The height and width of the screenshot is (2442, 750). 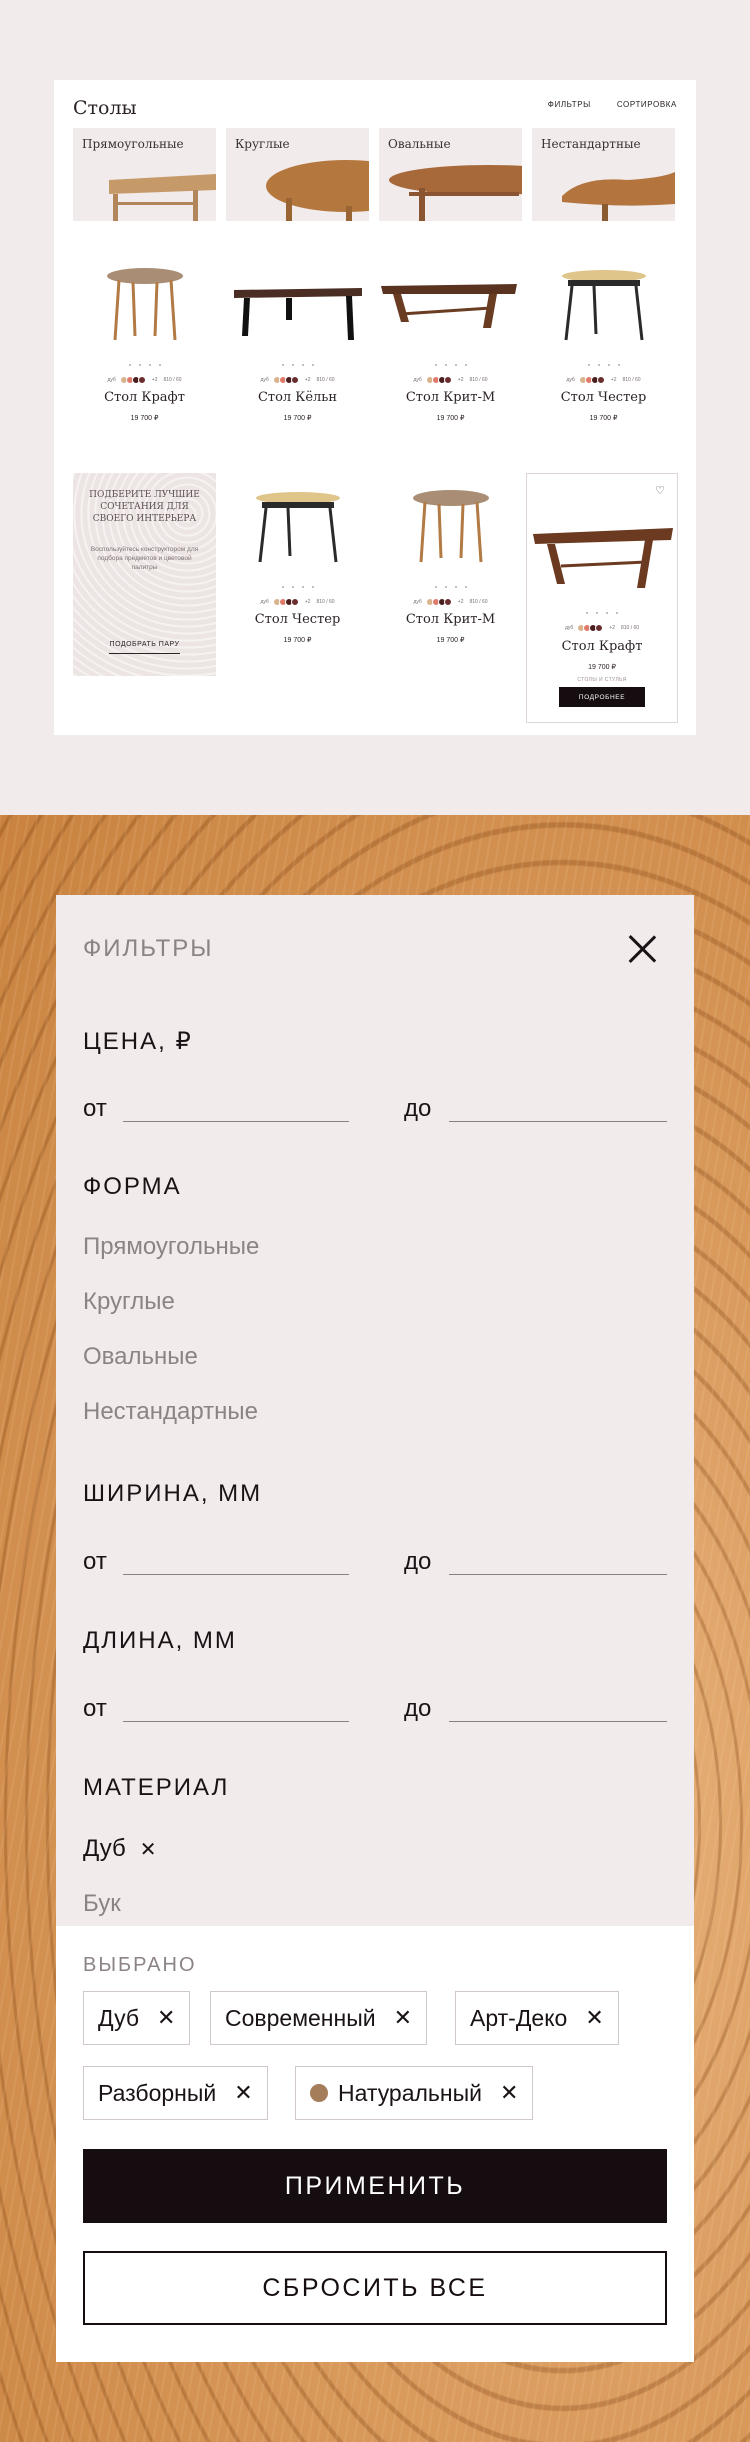 What do you see at coordinates (297, 619) in the screenshot?
I see `product-name: Стол Честер` at bounding box center [297, 619].